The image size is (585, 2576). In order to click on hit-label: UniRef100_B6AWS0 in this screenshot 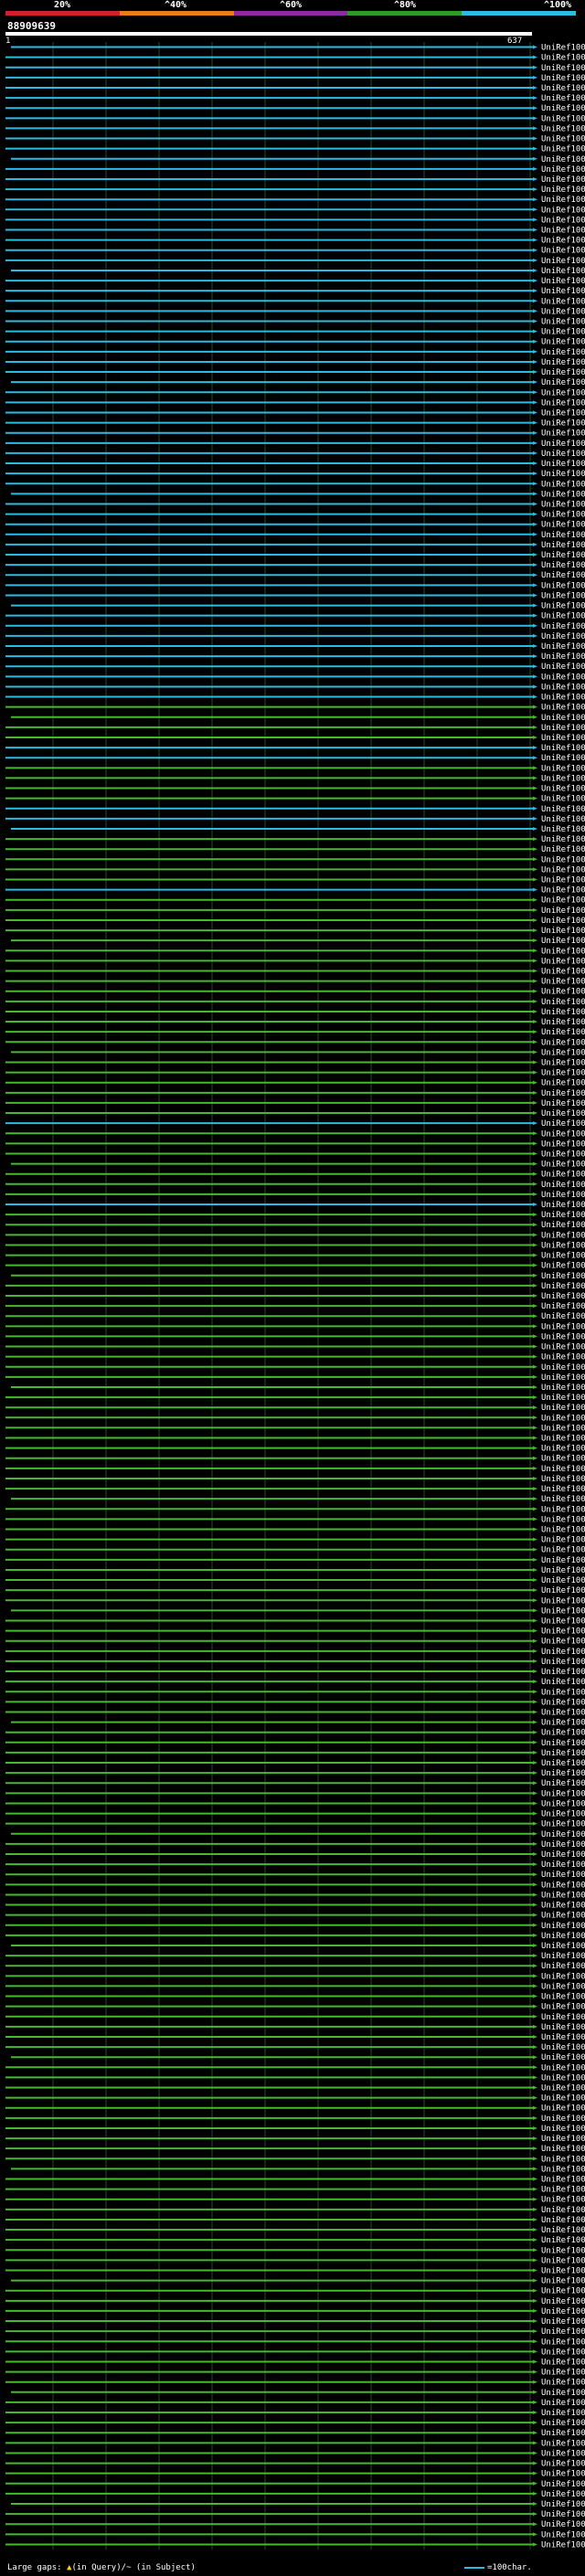, I will do `click(563, 1906)`.